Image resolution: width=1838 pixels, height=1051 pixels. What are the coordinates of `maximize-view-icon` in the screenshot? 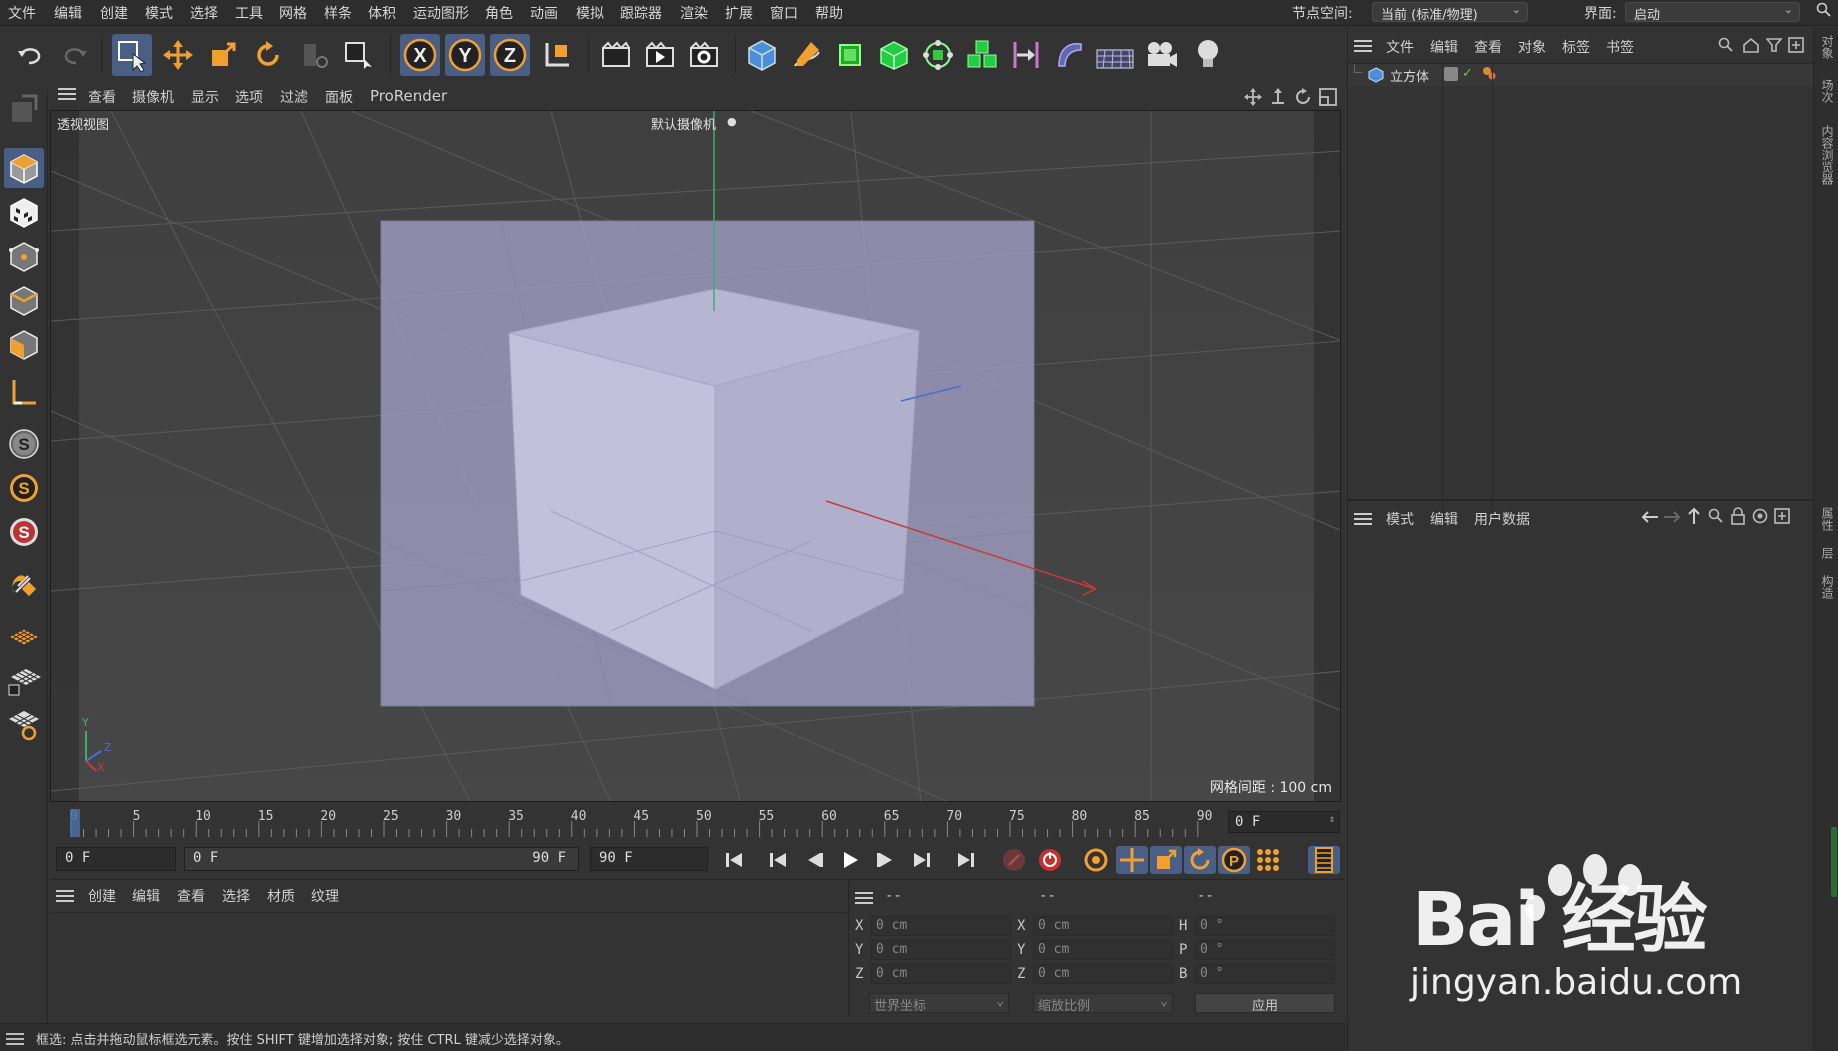 It's located at (1328, 99).